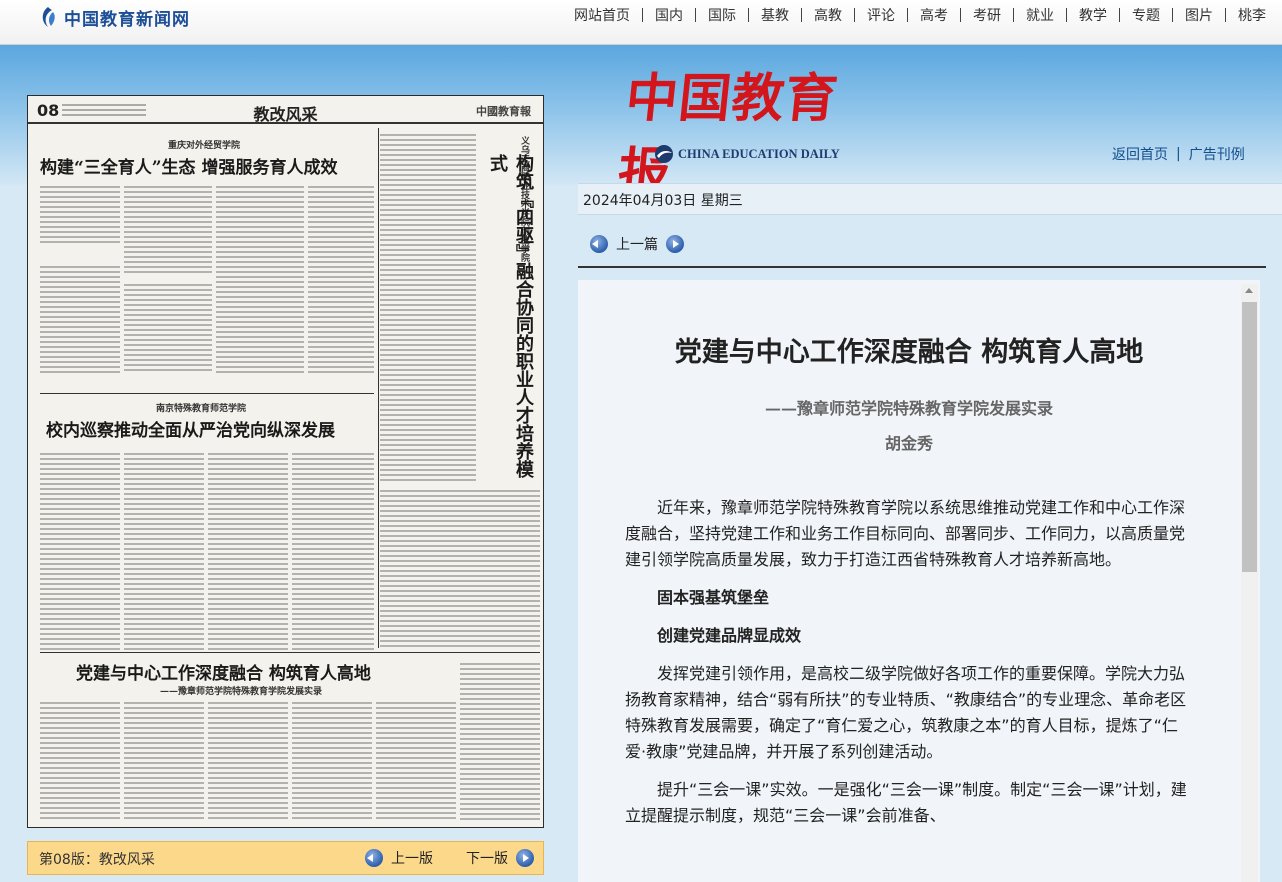  Describe the element at coordinates (48, 17) in the screenshot. I see `site-logo-icon` at that location.